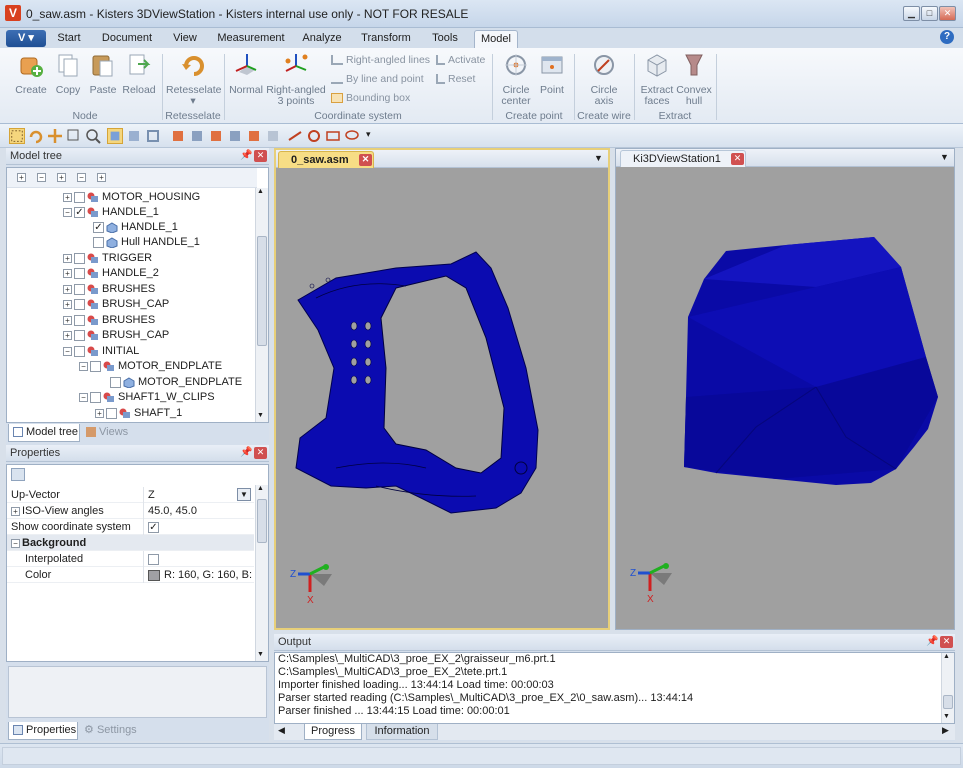 The width and height of the screenshot is (963, 768). I want to click on tab-views: Views, so click(112, 433).